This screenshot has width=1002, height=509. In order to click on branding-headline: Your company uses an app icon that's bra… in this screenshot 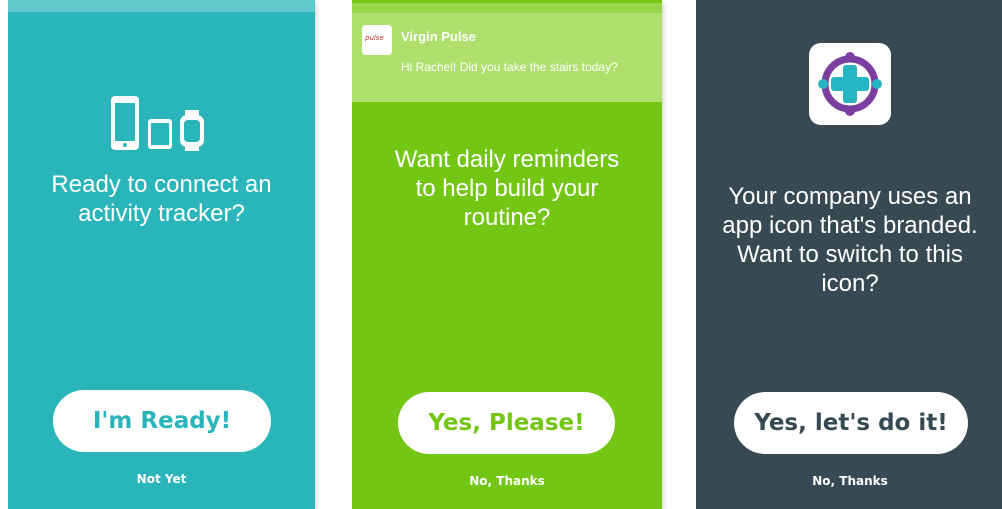, I will do `click(849, 240)`.